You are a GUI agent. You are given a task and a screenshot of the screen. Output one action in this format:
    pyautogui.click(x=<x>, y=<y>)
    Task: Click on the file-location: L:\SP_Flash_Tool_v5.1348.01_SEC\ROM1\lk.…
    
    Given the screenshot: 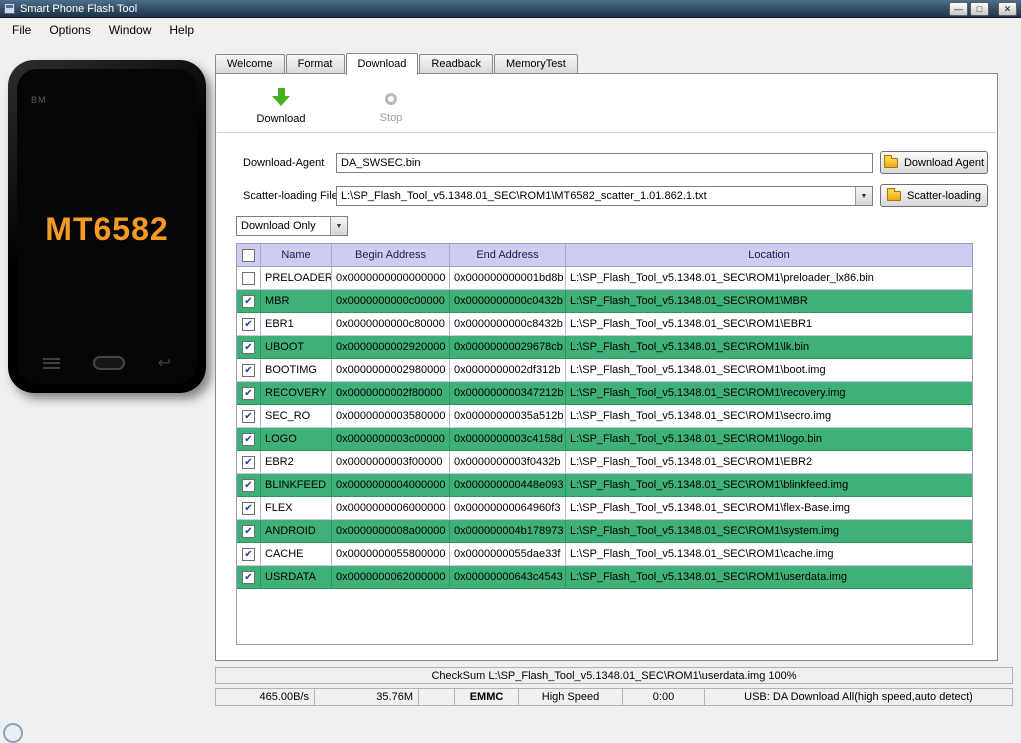 What is the action you would take?
    pyautogui.click(x=690, y=347)
    